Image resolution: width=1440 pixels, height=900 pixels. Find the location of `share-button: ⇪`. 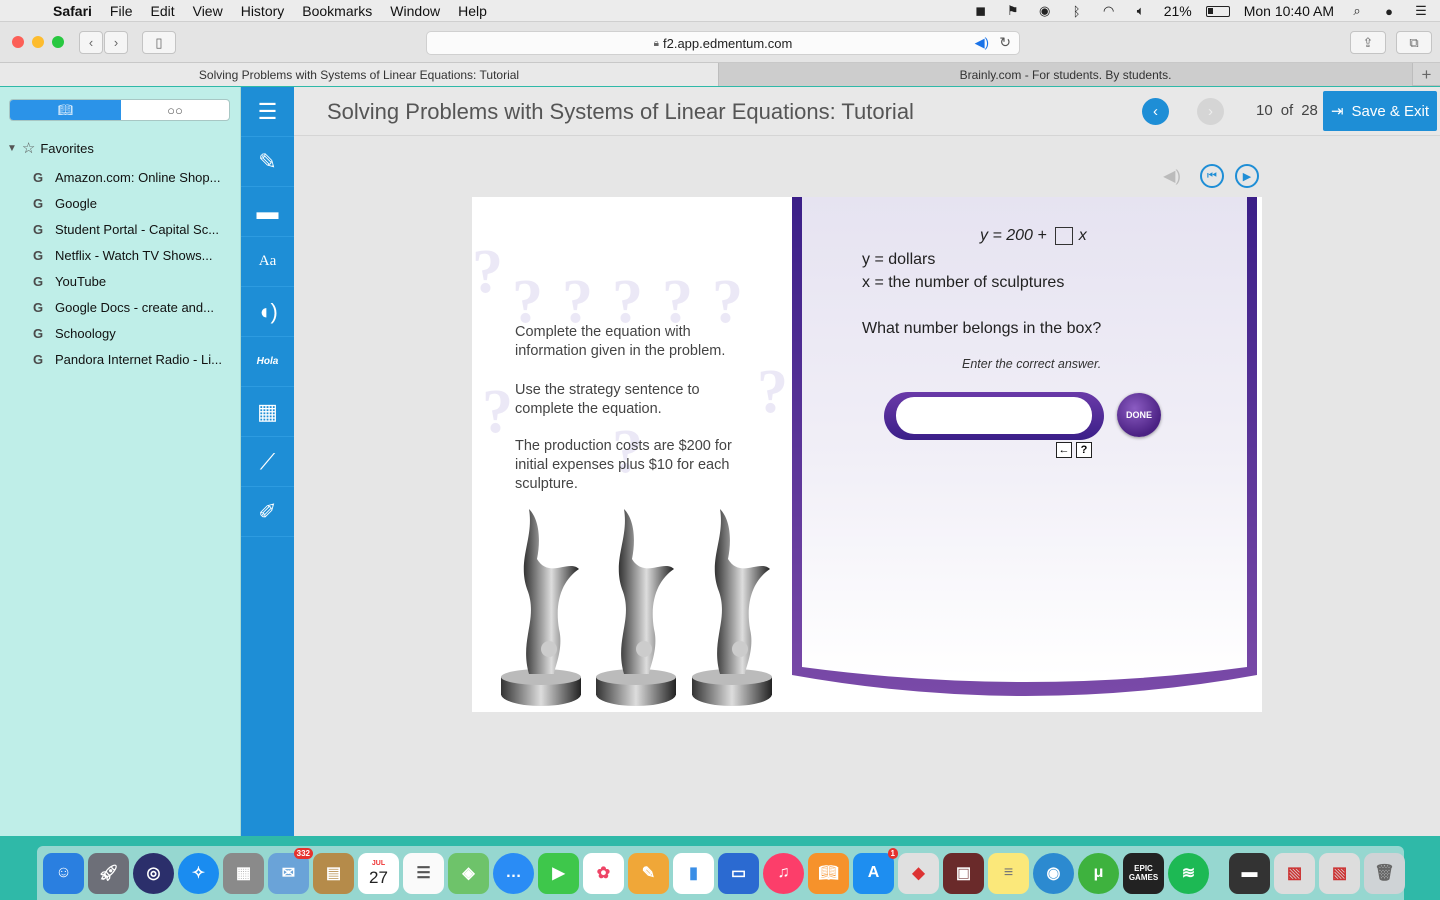

share-button: ⇪ is located at coordinates (1368, 42).